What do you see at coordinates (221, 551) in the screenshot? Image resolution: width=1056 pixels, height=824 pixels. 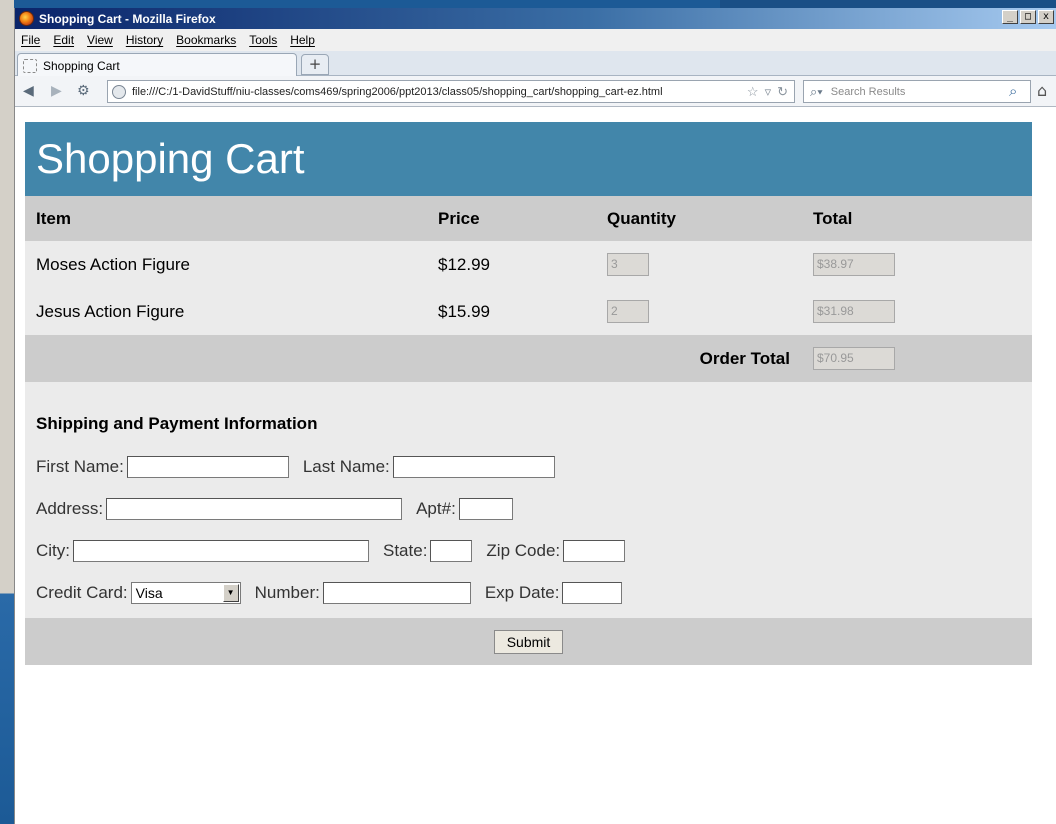 I see `city-field` at bounding box center [221, 551].